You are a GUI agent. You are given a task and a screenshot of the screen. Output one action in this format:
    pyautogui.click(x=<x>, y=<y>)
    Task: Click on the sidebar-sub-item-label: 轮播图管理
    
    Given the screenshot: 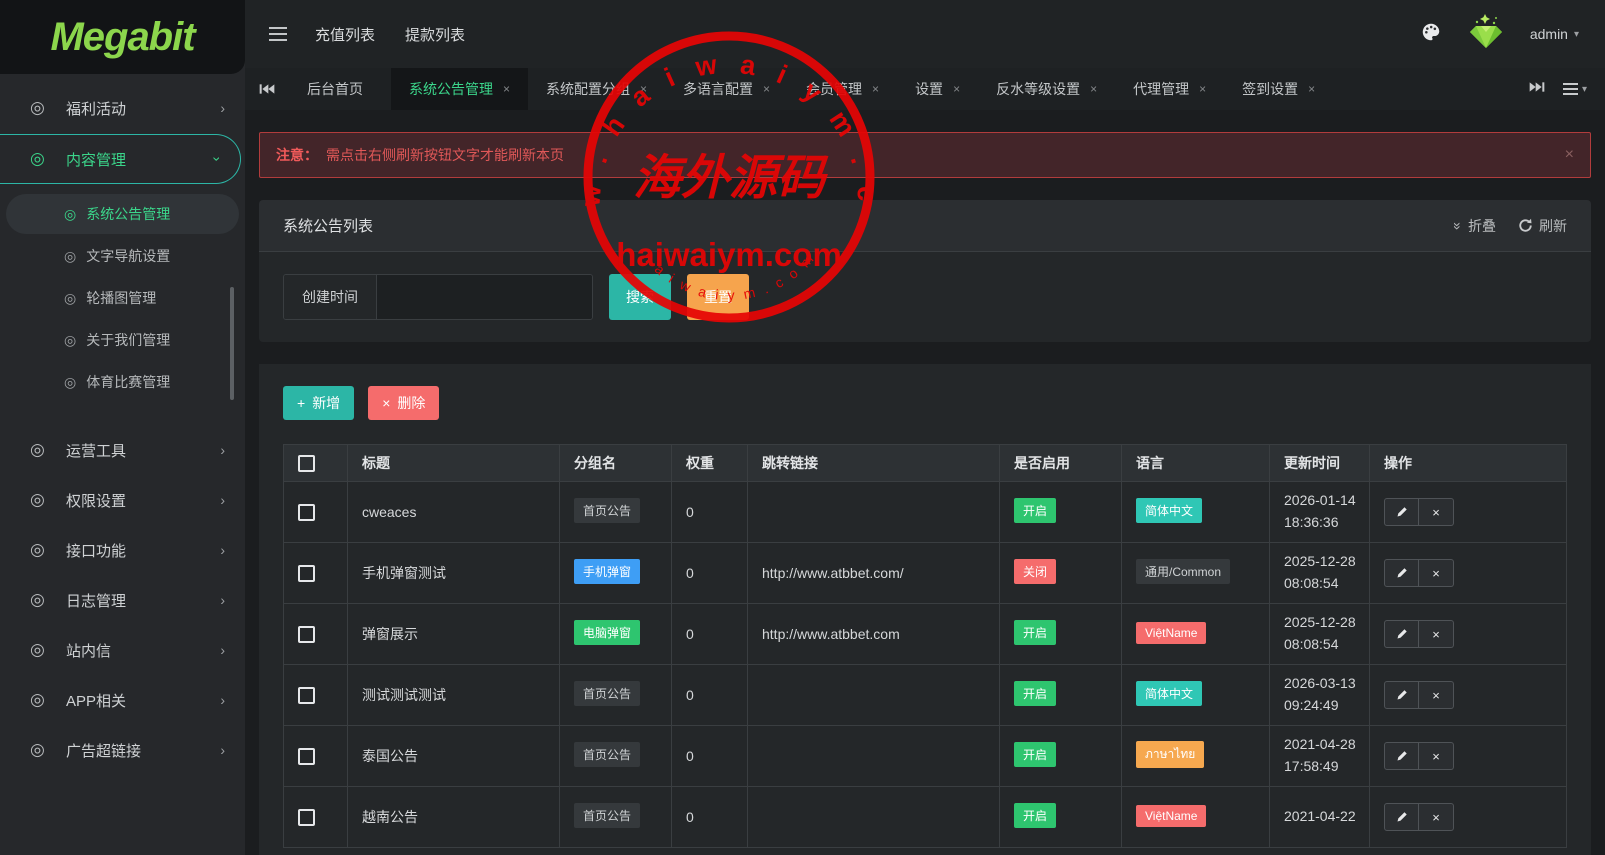 What is the action you would take?
    pyautogui.click(x=121, y=298)
    